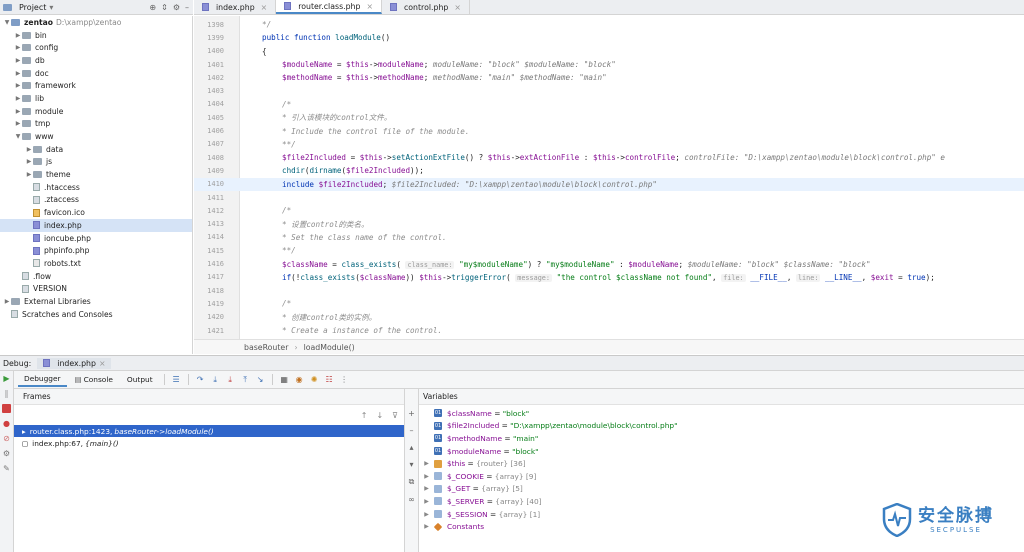  What do you see at coordinates (314, 380) in the screenshot?
I see `watch-icon: ✺` at bounding box center [314, 380].